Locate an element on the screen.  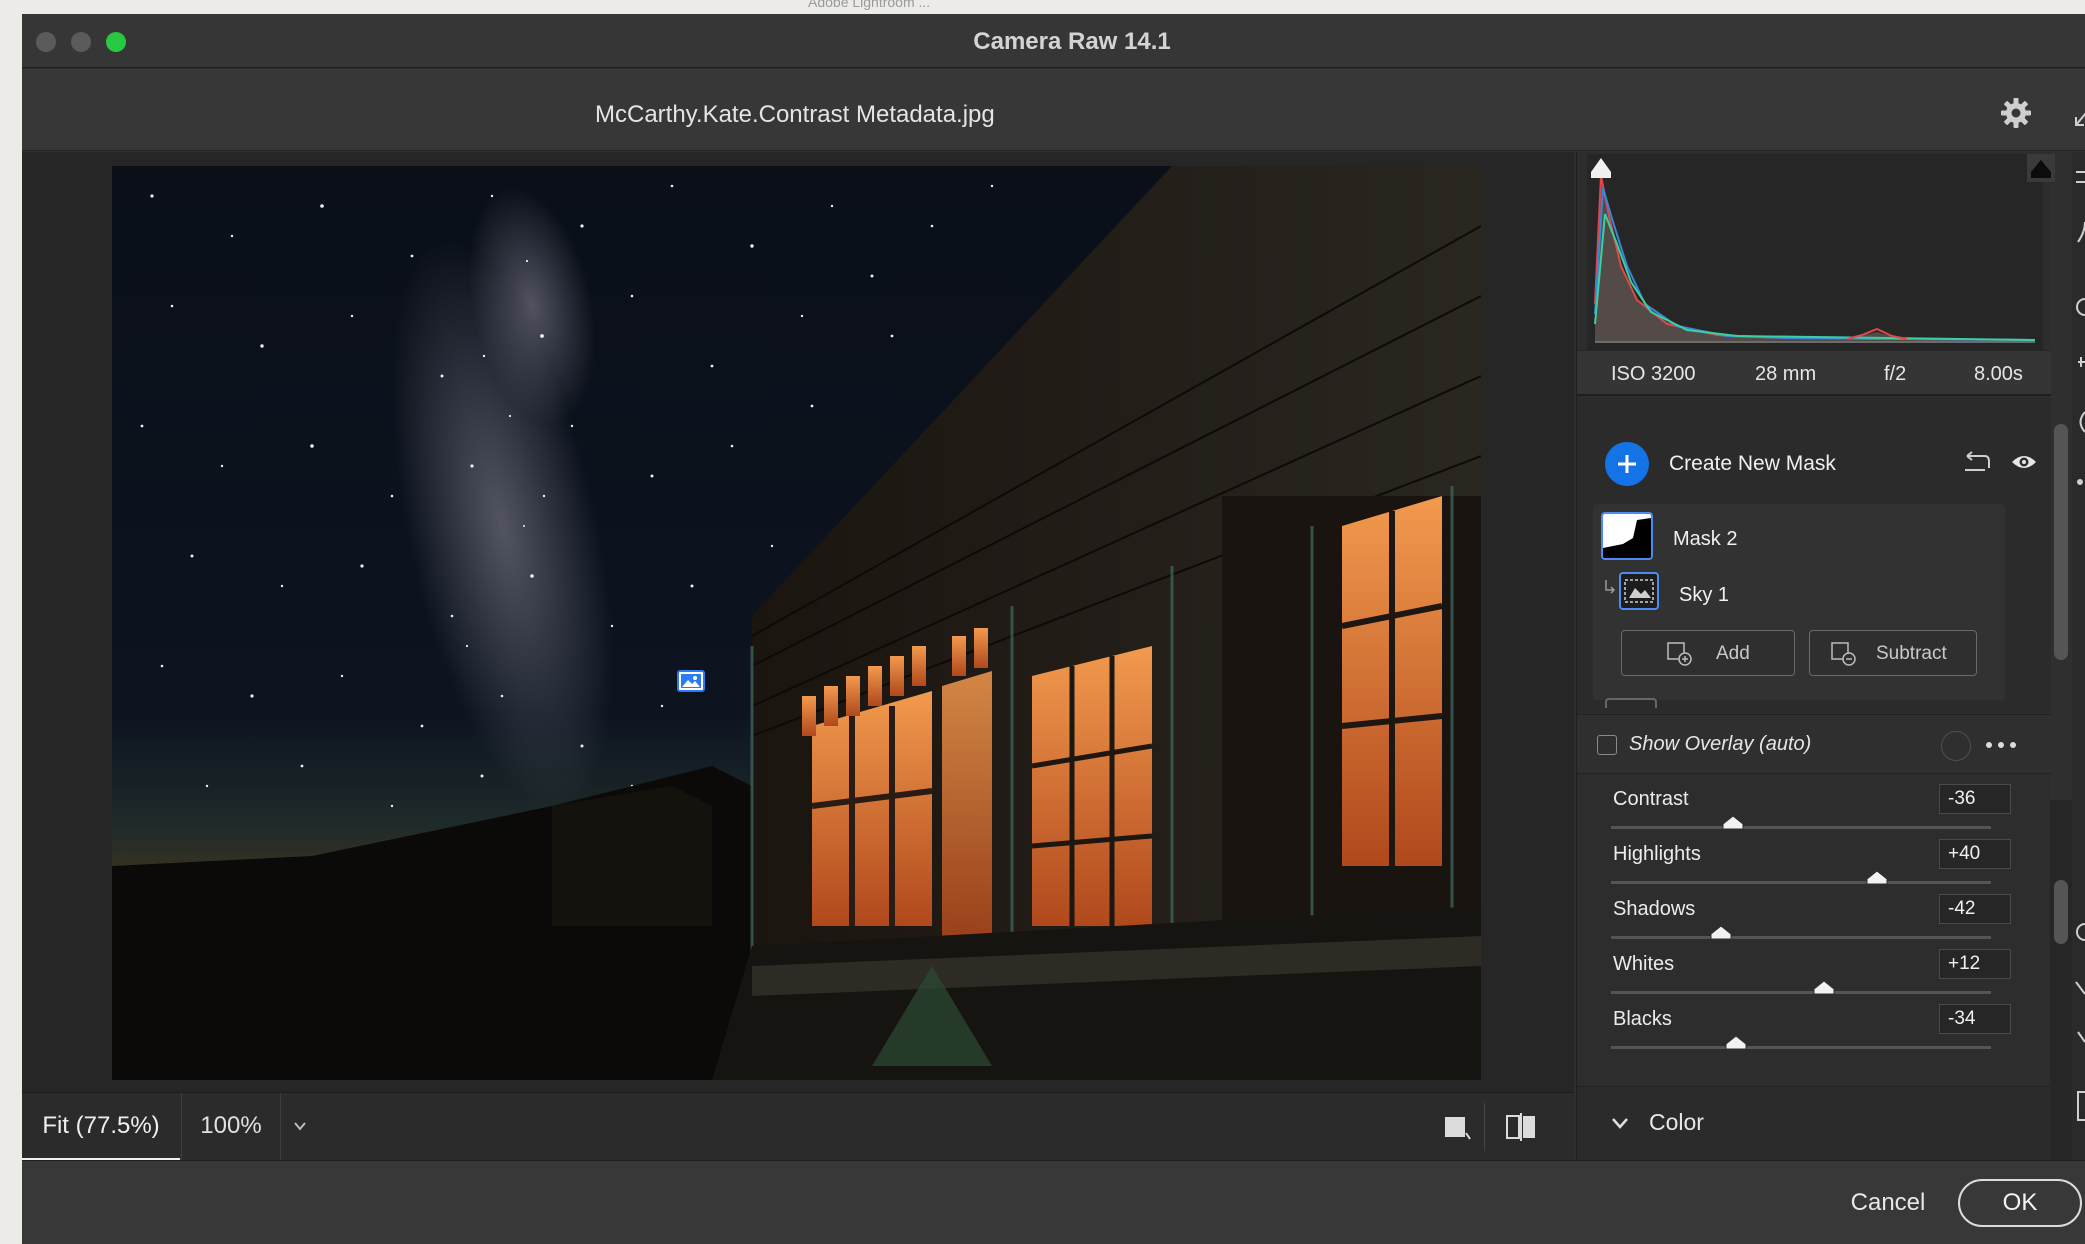
create-mask-label: Create New Mask is located at coordinates (1752, 464).